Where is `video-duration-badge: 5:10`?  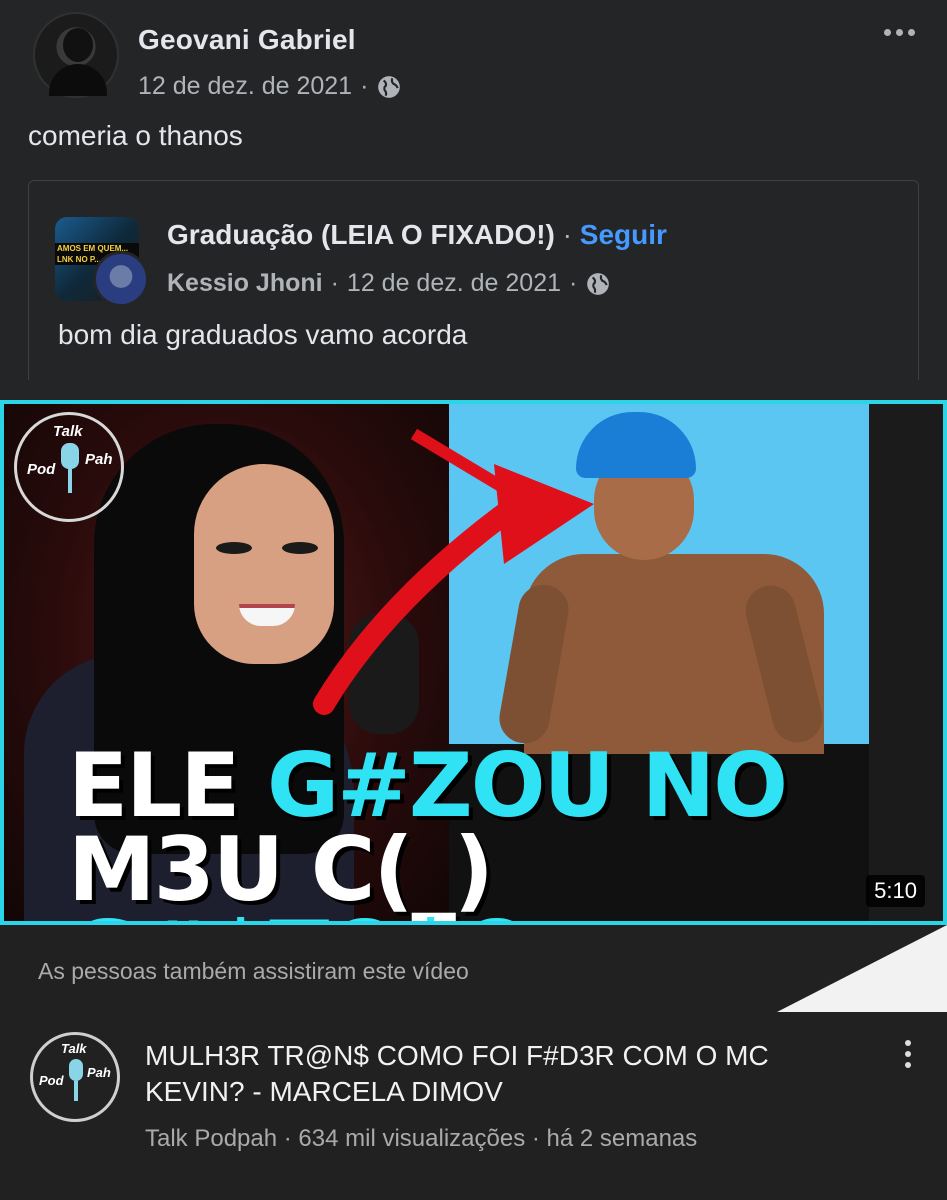
video-duration-badge: 5:10 is located at coordinates (895, 891).